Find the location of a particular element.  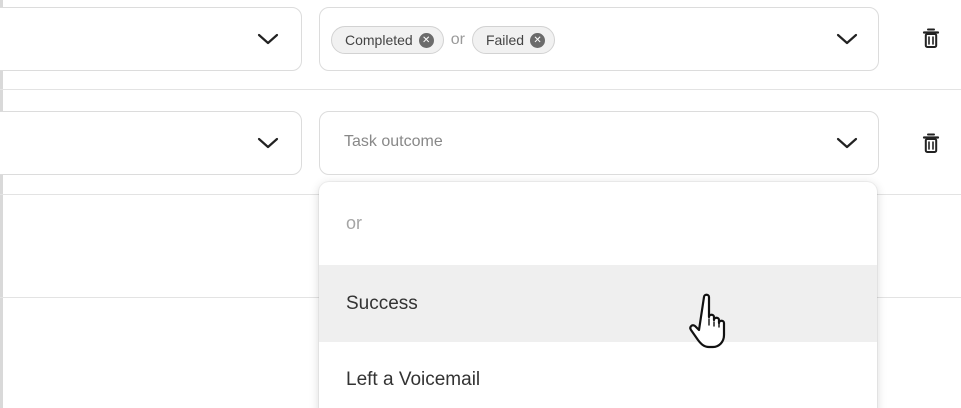

chip-failed: Failed ✕ is located at coordinates (513, 40).